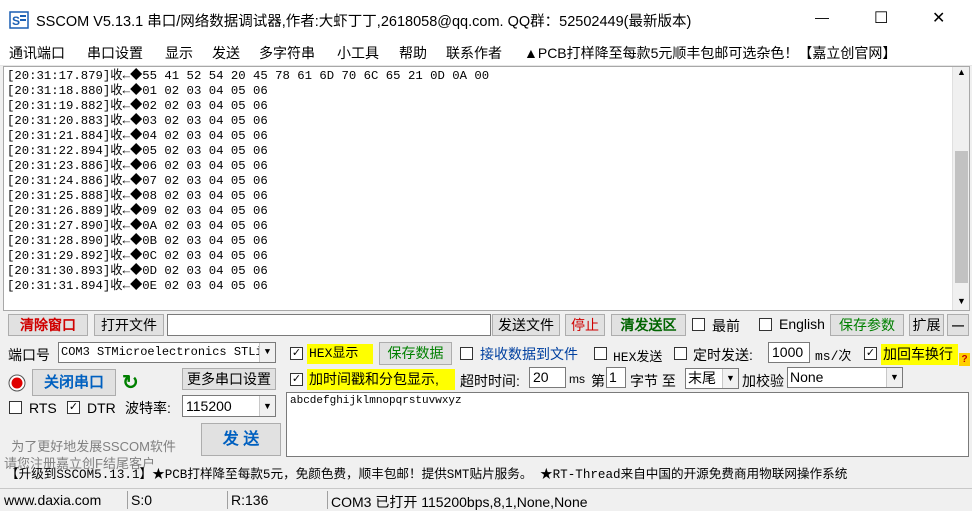 Image resolution: width=972 pixels, height=511 pixels. I want to click on open-file-button: 打开文件, so click(129, 325).